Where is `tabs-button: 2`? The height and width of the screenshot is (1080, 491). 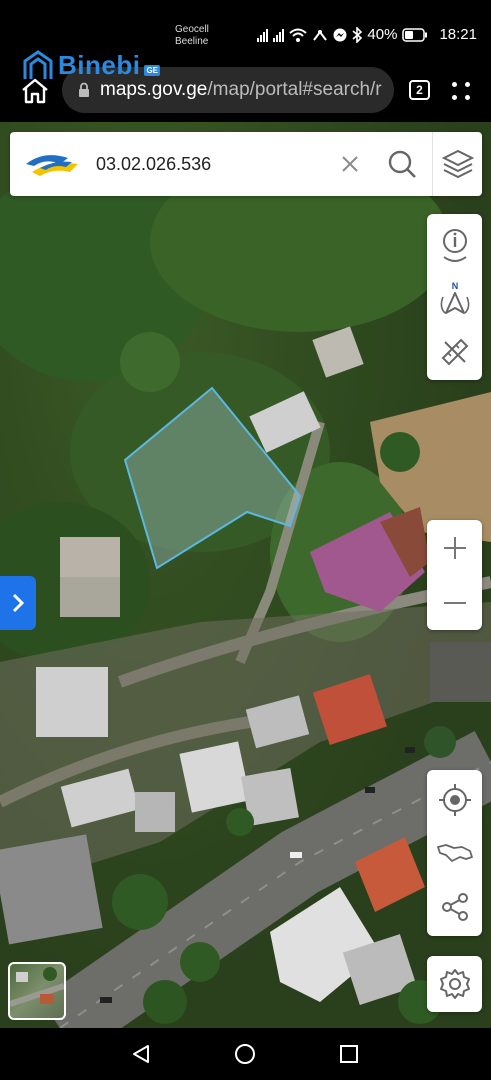
tabs-button: 2 is located at coordinates (419, 90).